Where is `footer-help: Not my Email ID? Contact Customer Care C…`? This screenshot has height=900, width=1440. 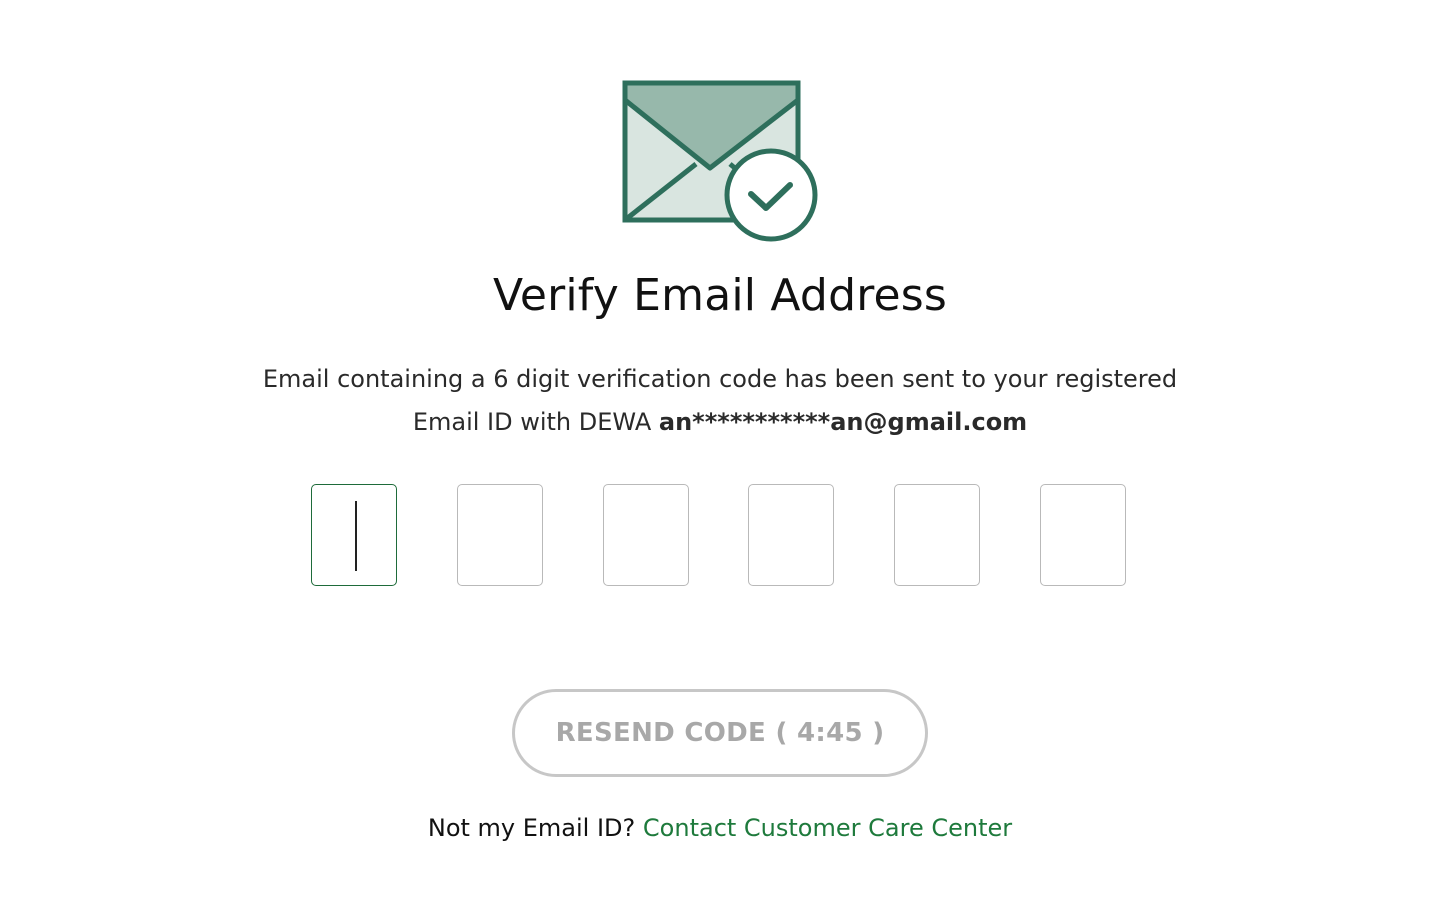
footer-help: Not my Email ID? Contact Customer Care C… is located at coordinates (720, 828).